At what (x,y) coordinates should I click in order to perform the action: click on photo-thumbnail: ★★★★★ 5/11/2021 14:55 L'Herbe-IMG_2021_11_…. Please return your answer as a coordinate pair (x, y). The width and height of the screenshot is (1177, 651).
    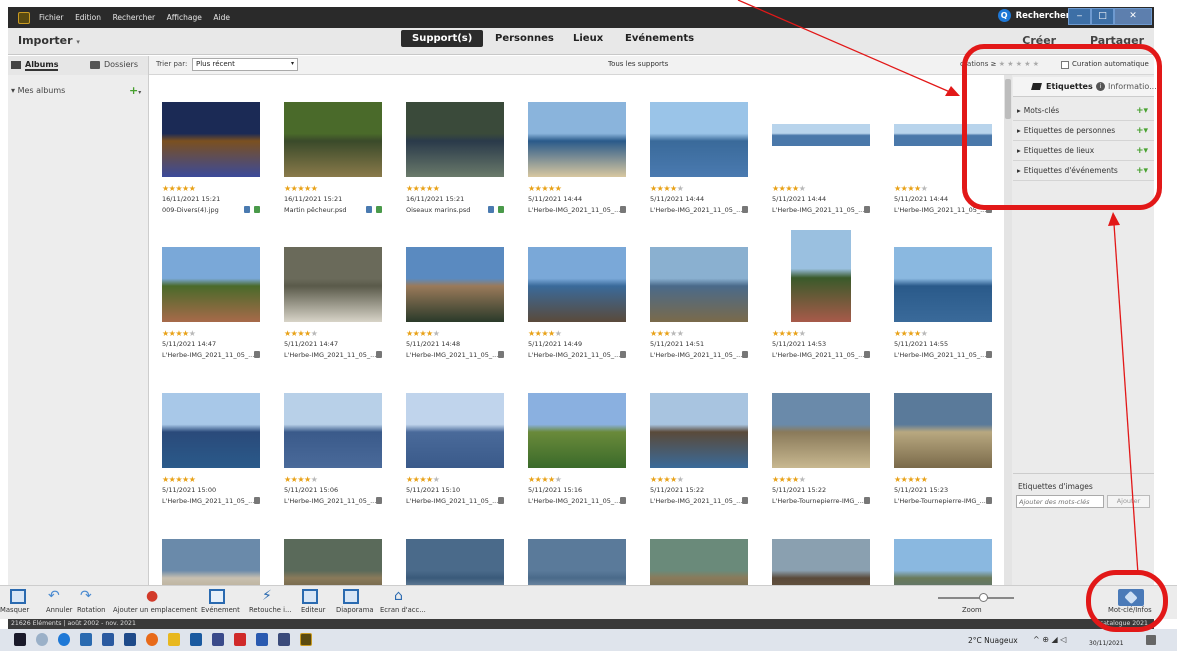
    Looking at the image, I should click on (943, 317).